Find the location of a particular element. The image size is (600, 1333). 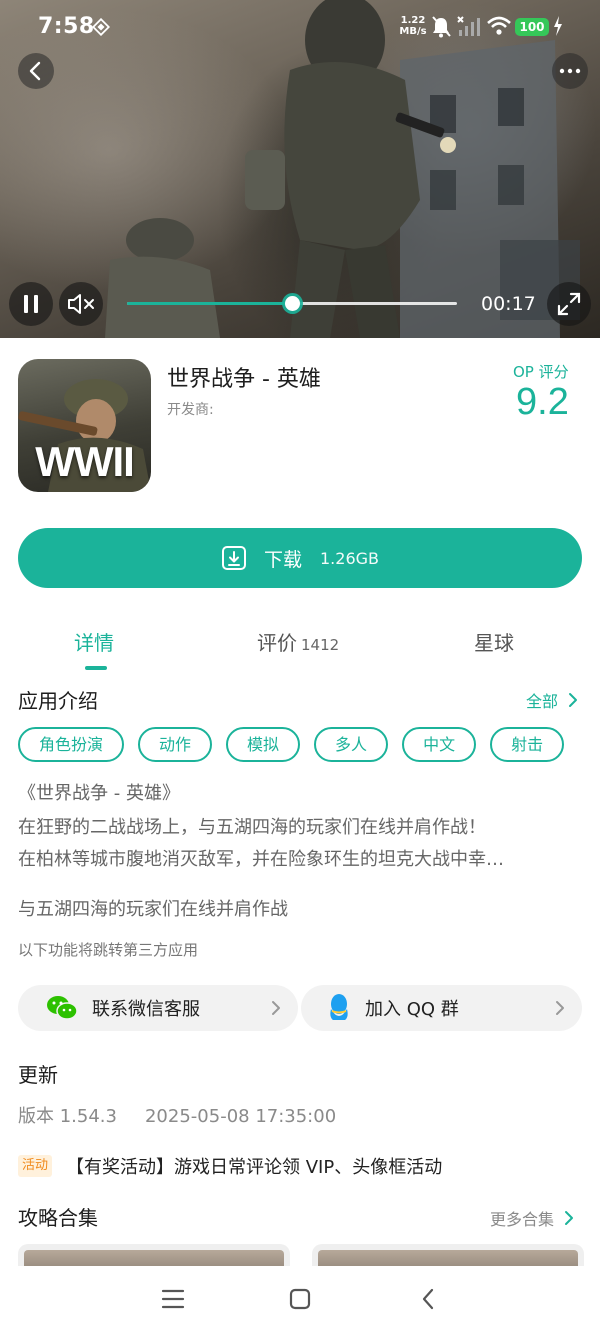

tab-reviews: 评价 1412 is located at coordinates (298, 641).